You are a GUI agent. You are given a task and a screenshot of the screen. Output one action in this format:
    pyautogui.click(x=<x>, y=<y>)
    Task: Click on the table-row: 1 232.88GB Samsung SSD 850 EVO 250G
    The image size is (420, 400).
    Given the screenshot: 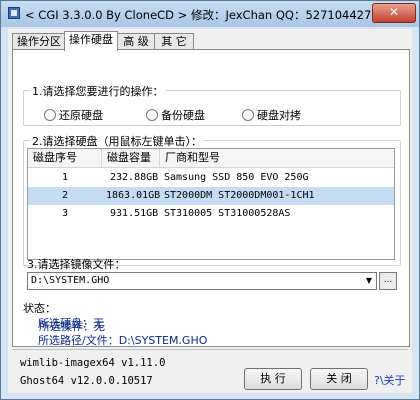 What is the action you would take?
    pyautogui.click(x=211, y=178)
    